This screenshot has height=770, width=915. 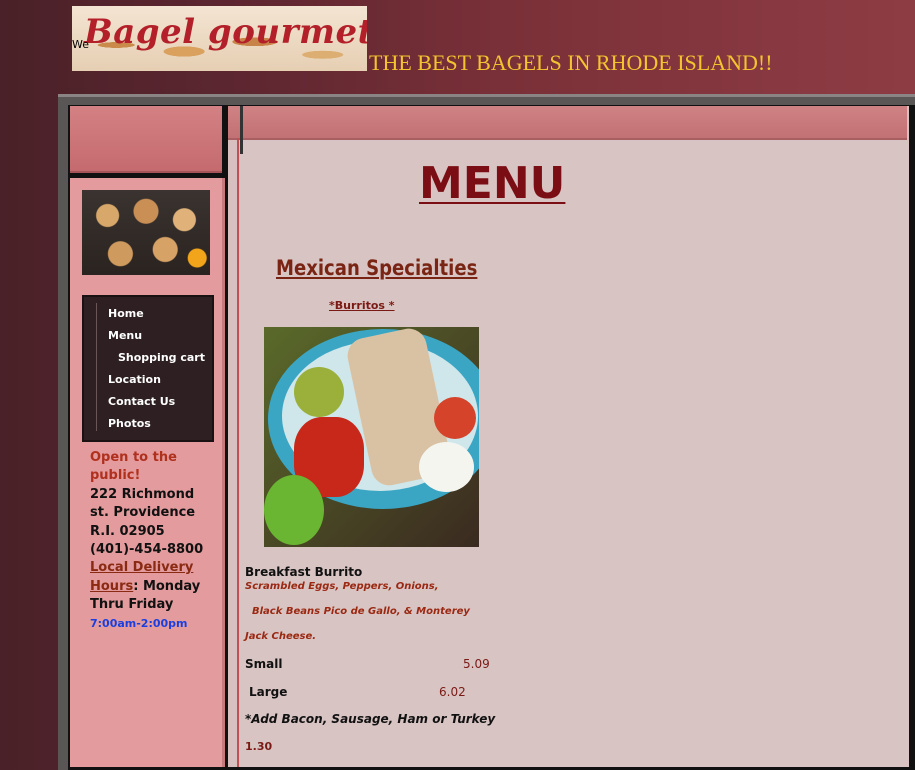 I want to click on open-notice-line1: Open to the, so click(x=133, y=457).